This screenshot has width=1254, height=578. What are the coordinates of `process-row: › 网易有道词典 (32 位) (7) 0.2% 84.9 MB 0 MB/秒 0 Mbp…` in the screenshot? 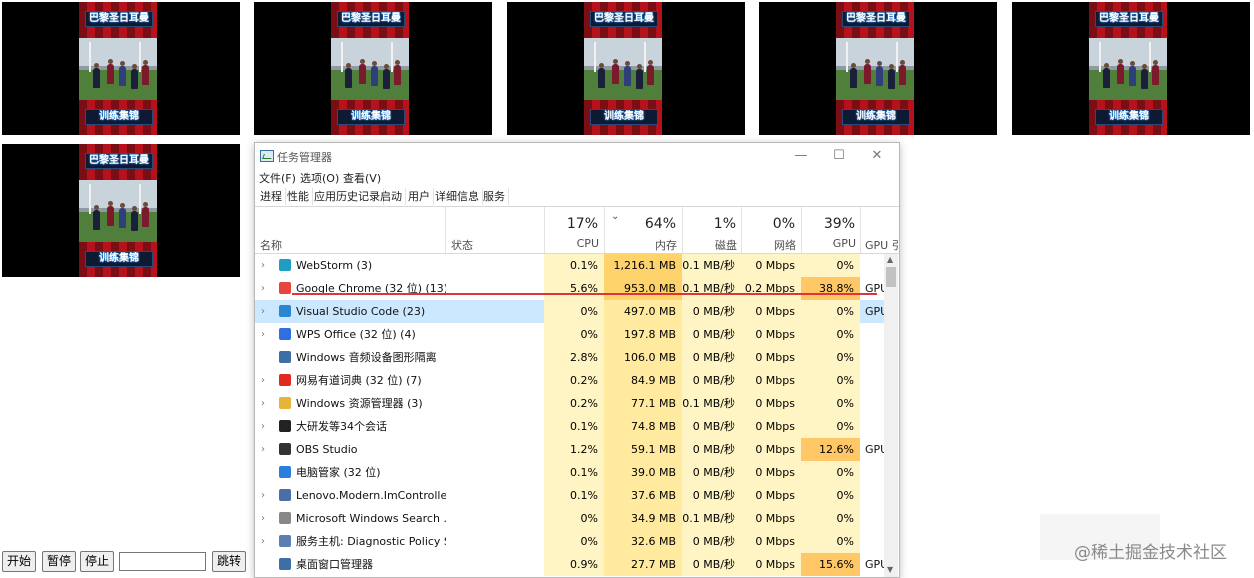 It's located at (570, 380).